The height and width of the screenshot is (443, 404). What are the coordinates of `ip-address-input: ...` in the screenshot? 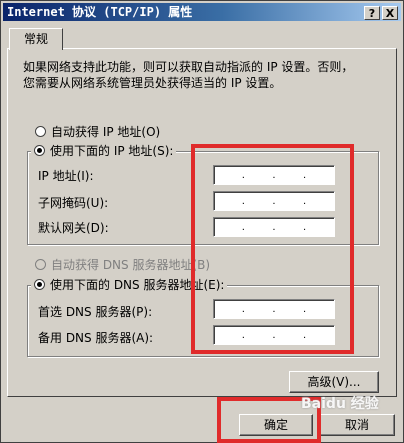 It's located at (274, 175).